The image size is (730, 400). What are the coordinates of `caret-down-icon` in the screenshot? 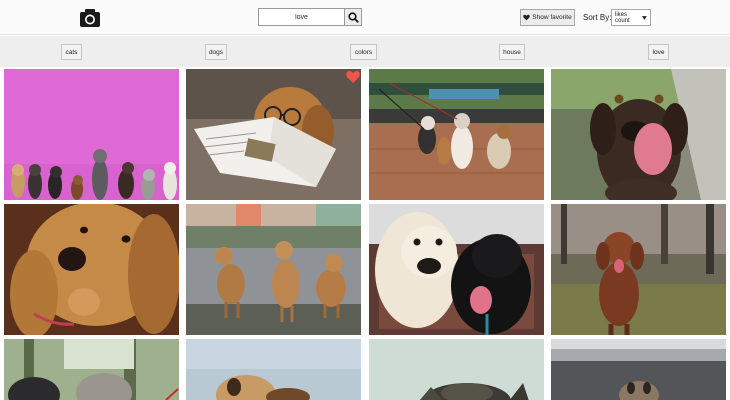 It's located at (644, 17).